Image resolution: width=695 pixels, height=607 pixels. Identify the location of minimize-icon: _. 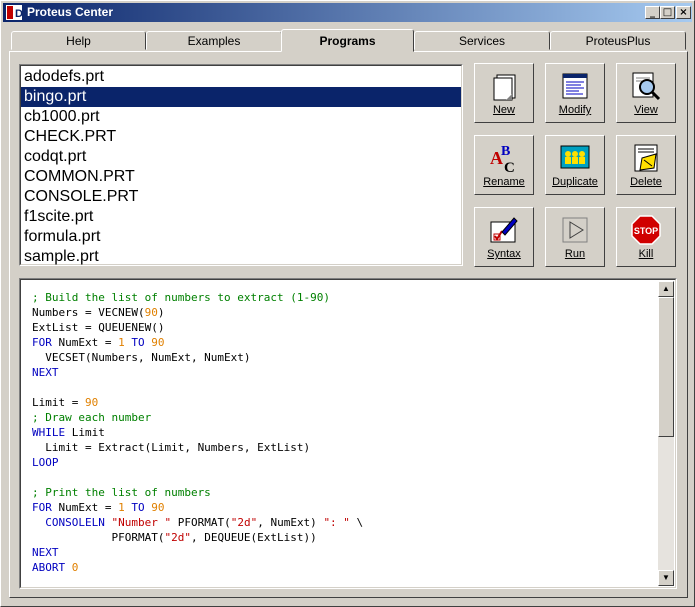
(652, 12).